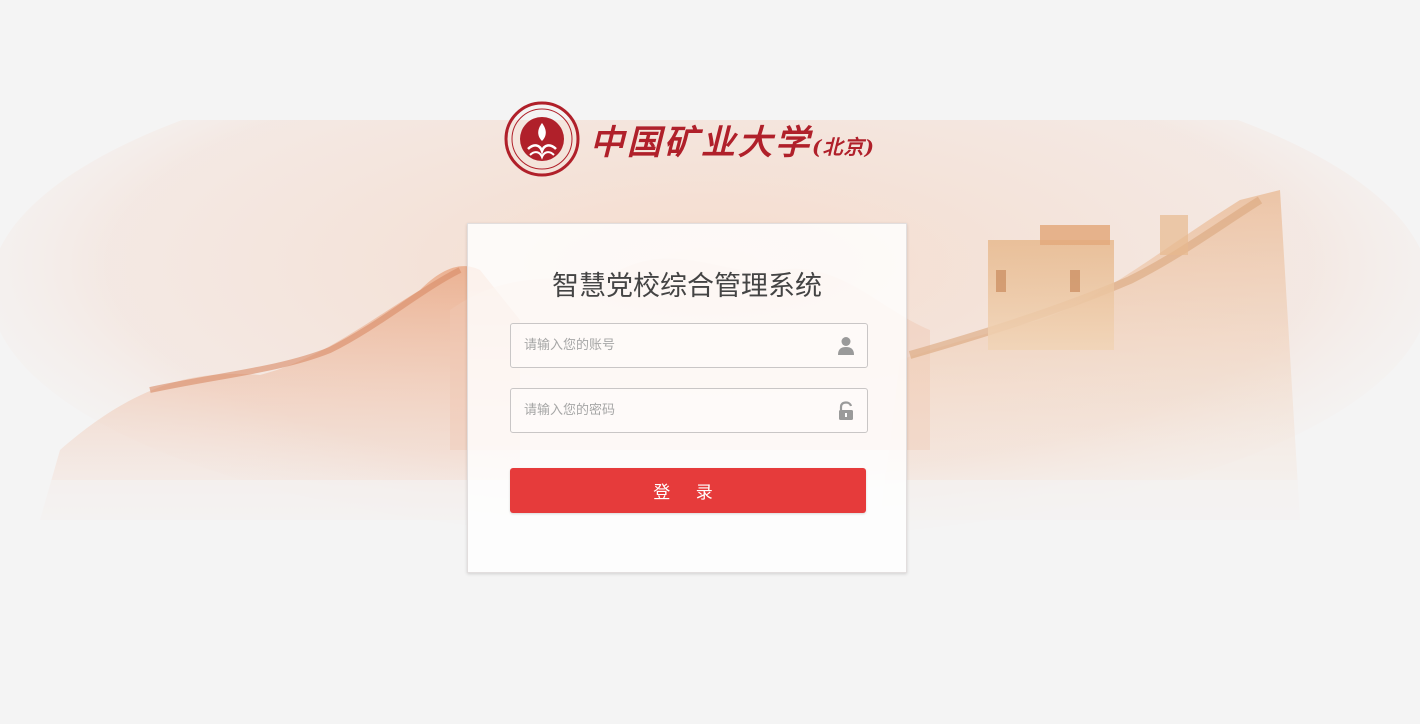 This screenshot has height=724, width=1420. Describe the element at coordinates (732, 142) in the screenshot. I see `university-name-logo: 中国矿业大学(北京)` at that location.